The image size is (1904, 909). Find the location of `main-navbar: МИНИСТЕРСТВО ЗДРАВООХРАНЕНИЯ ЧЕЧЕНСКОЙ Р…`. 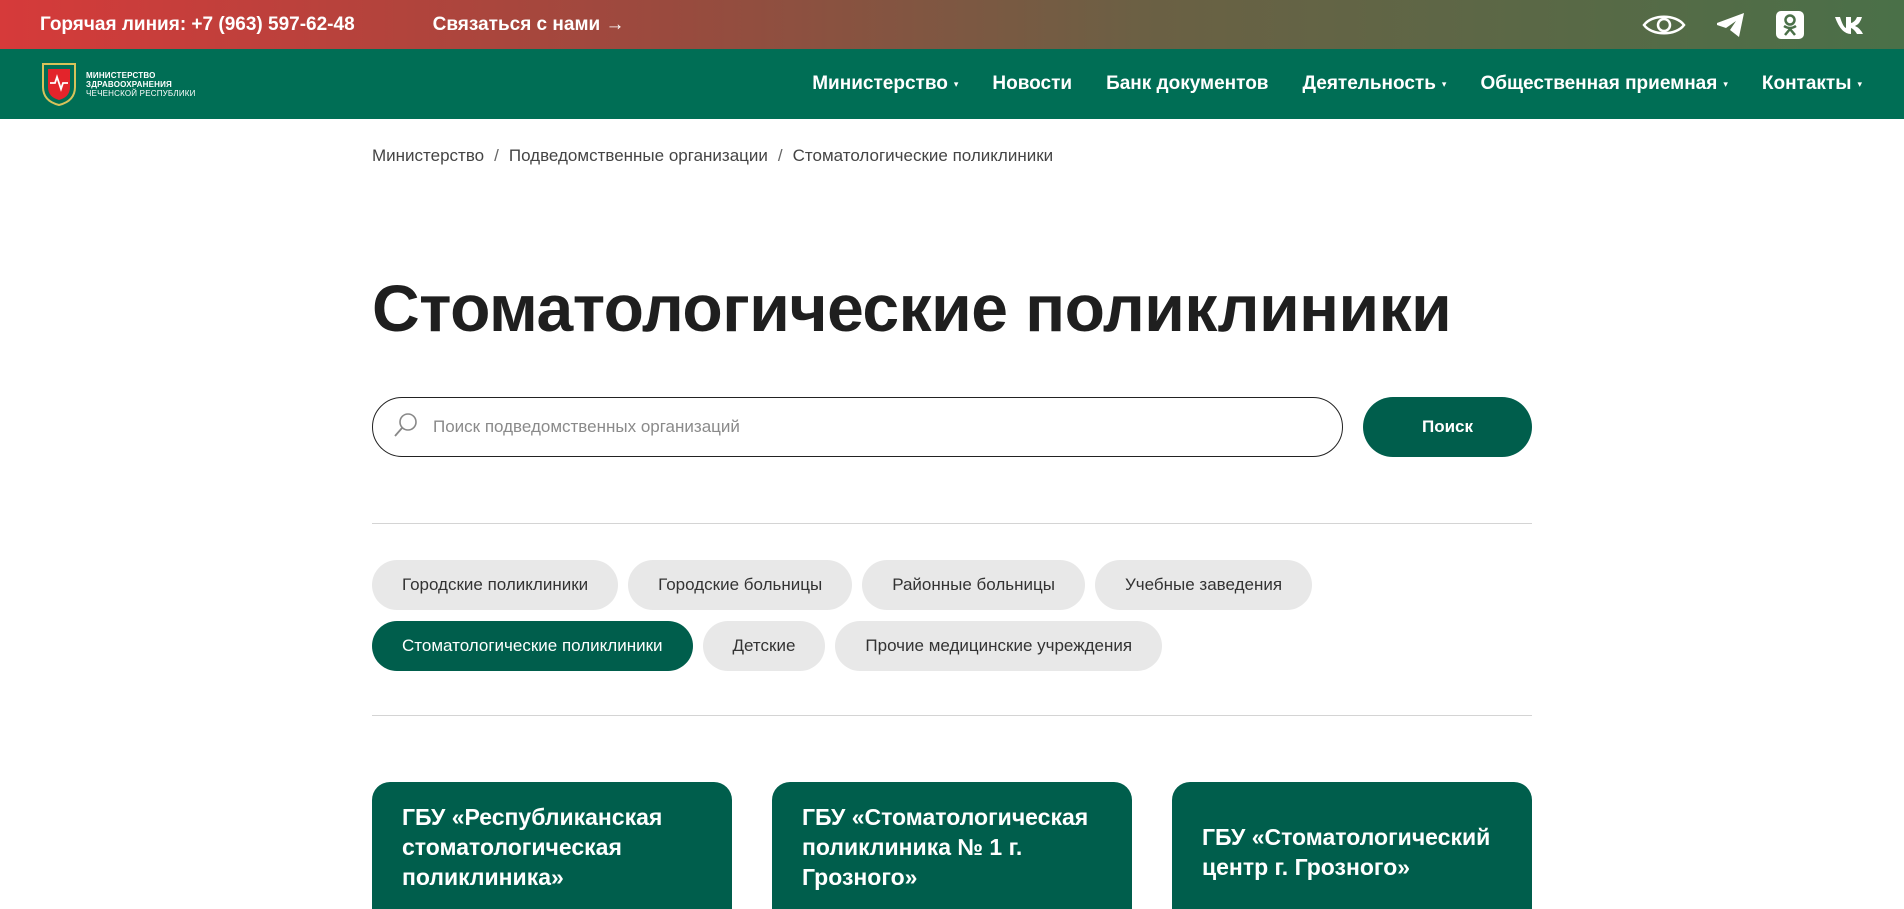

main-navbar: МИНИСТЕРСТВО ЗДРАВООХРАНЕНИЯ ЧЕЧЕНСКОЙ Р… is located at coordinates (952, 84).